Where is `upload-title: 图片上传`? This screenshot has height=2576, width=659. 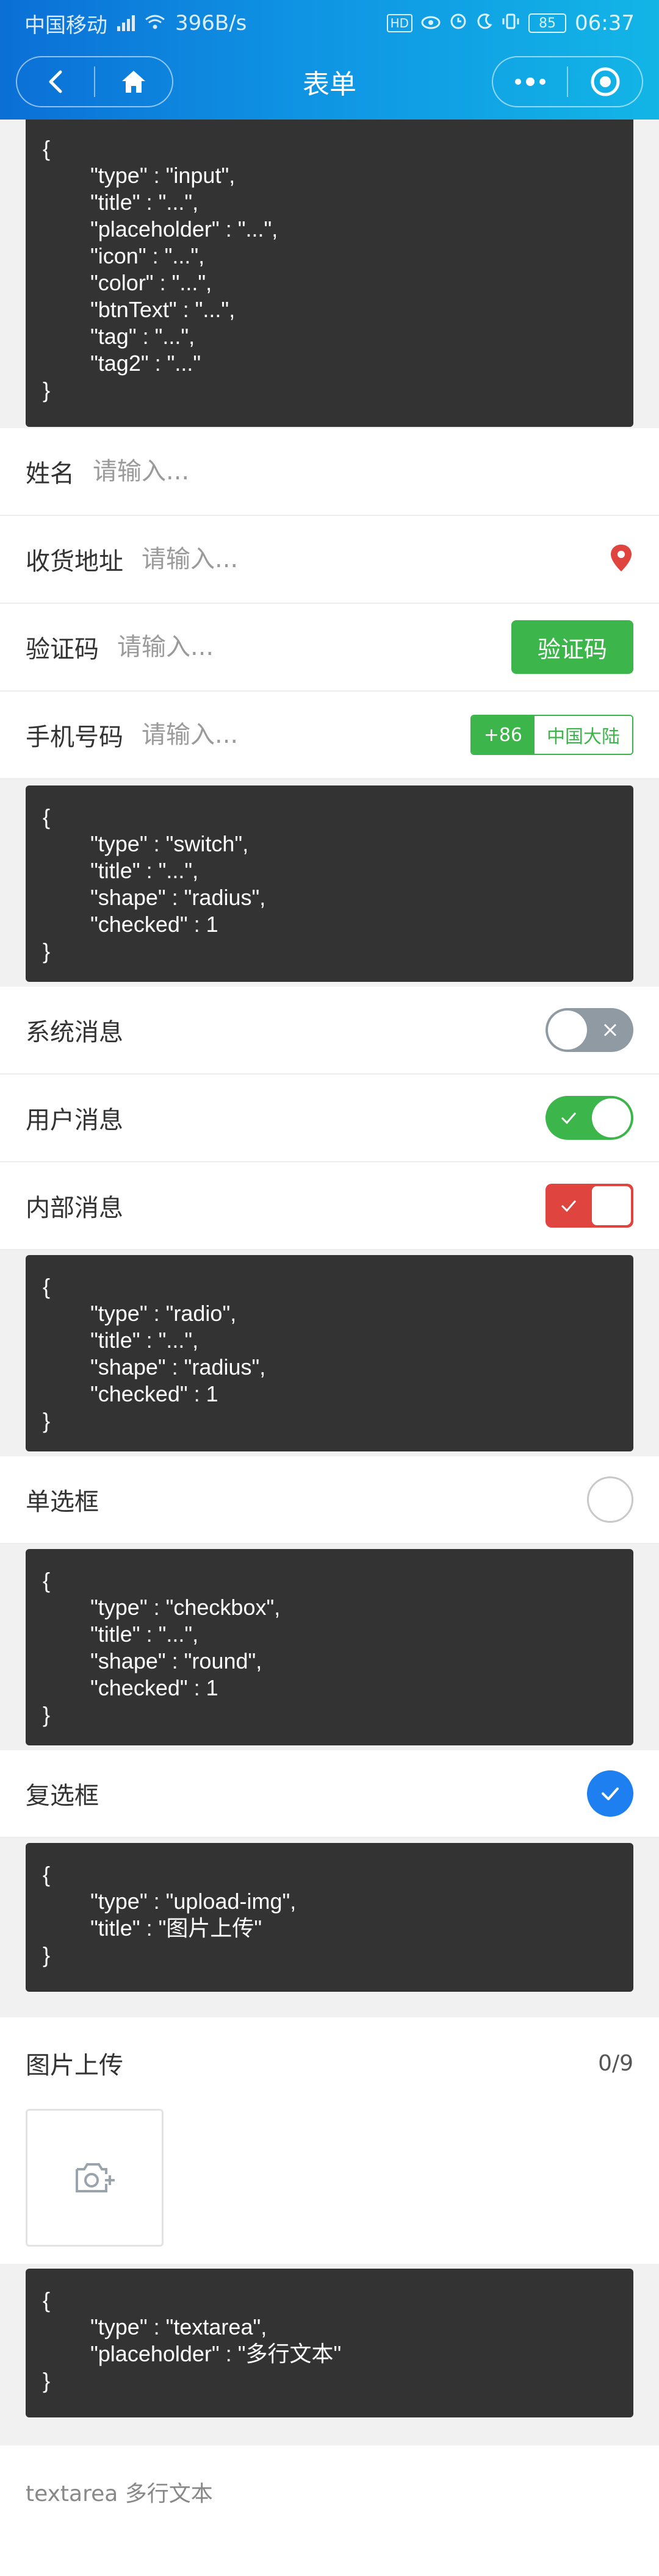 upload-title: 图片上传 is located at coordinates (74, 2066).